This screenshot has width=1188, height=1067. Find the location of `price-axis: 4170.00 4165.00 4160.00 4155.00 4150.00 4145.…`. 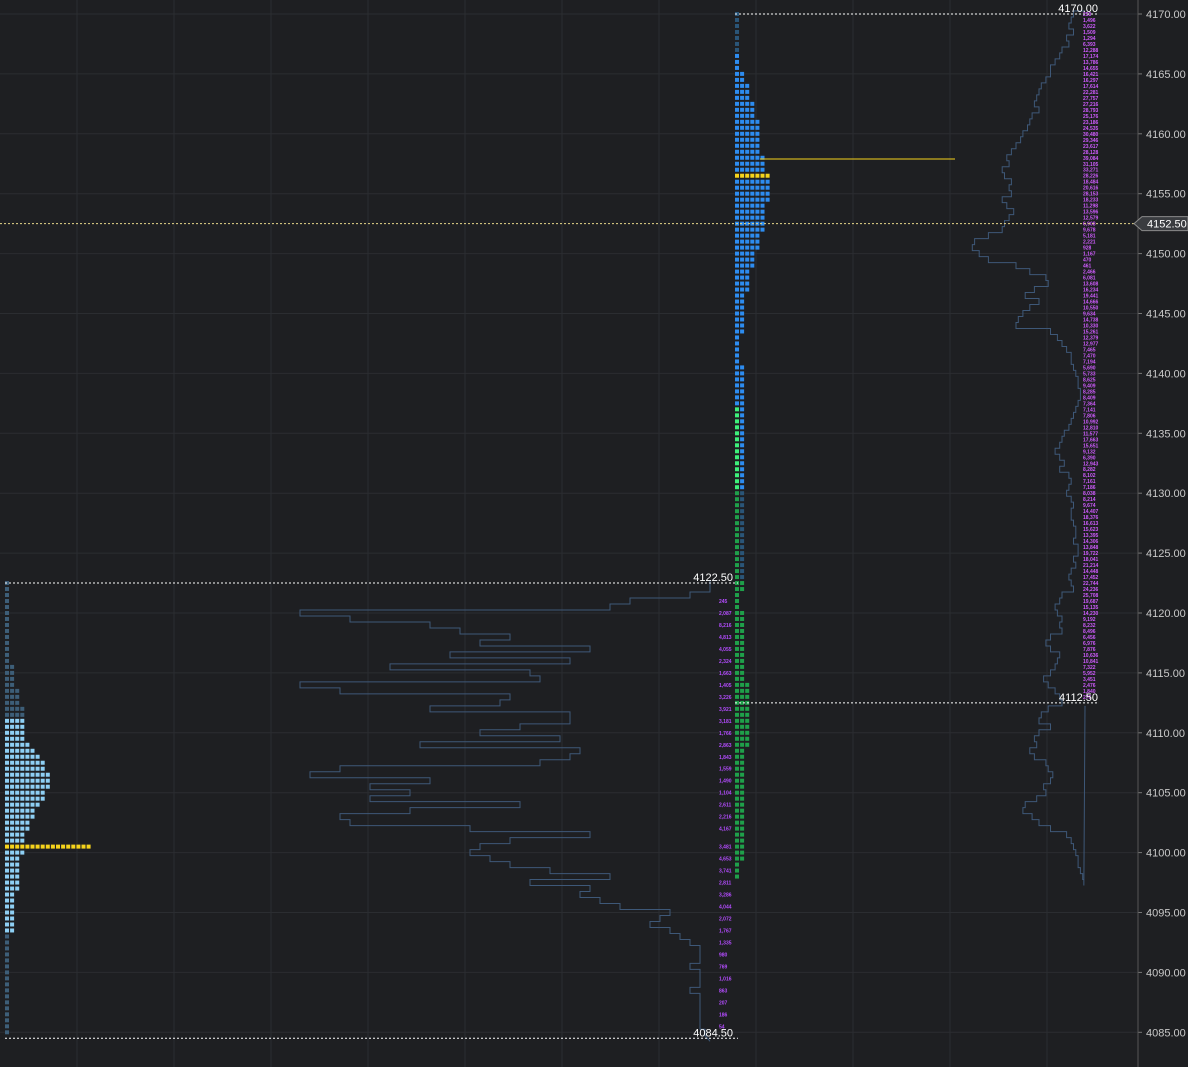

price-axis: 4170.00 4165.00 4160.00 4155.00 4150.00 4145.… is located at coordinates (1160, 533).